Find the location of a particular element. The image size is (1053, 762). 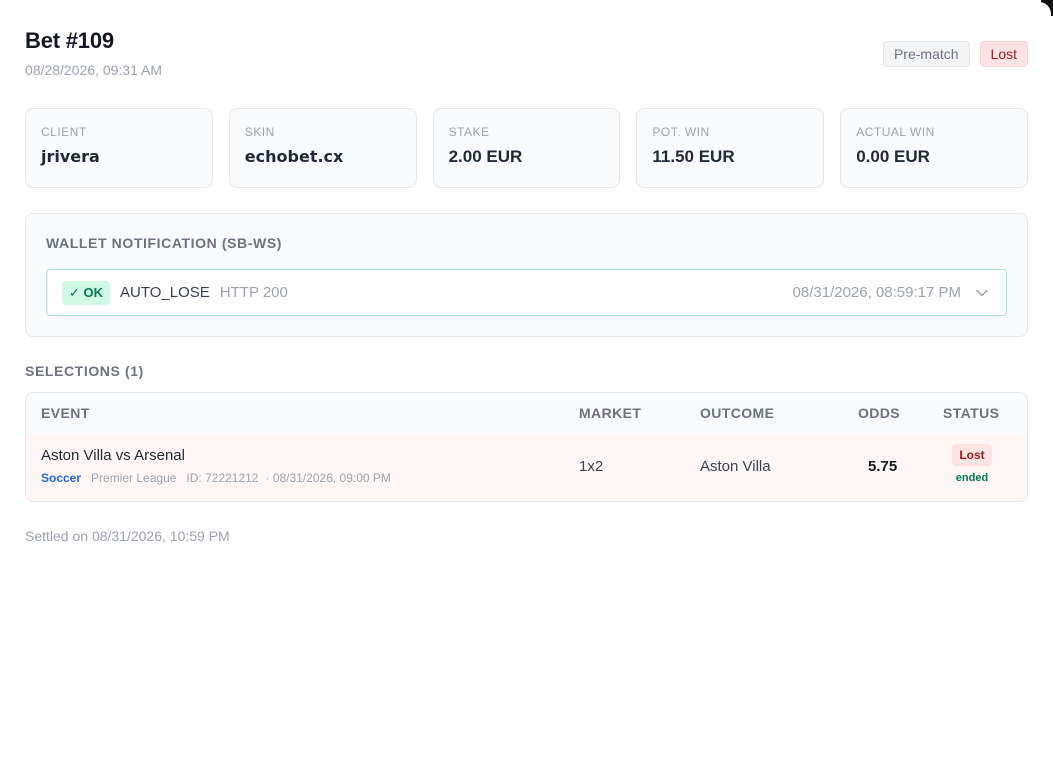

odds-cell: 5.75 is located at coordinates (883, 466).